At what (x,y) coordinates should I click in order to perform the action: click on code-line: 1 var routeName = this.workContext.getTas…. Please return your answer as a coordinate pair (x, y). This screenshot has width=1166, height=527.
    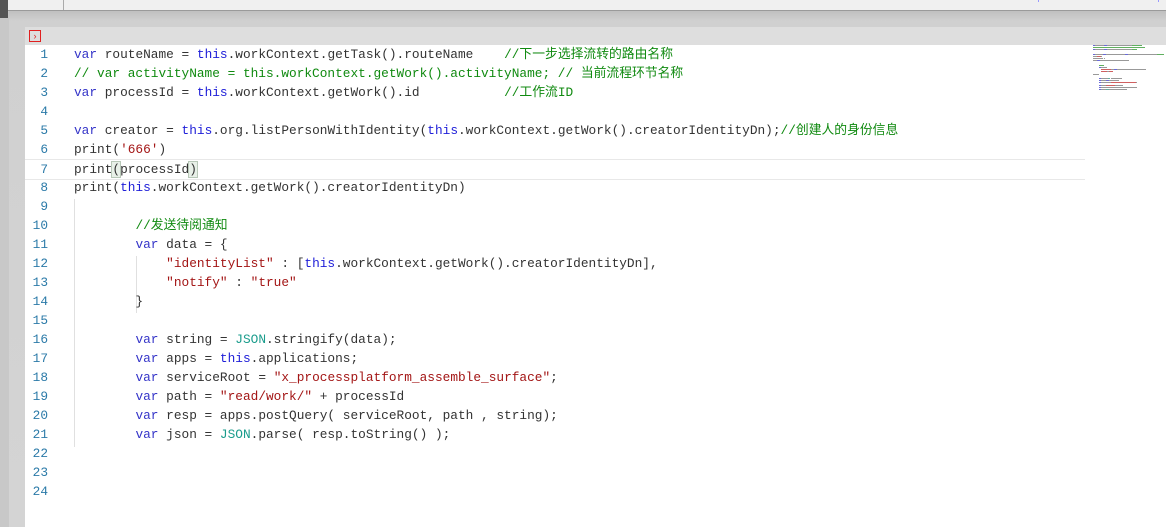
    Looking at the image, I should click on (555, 54).